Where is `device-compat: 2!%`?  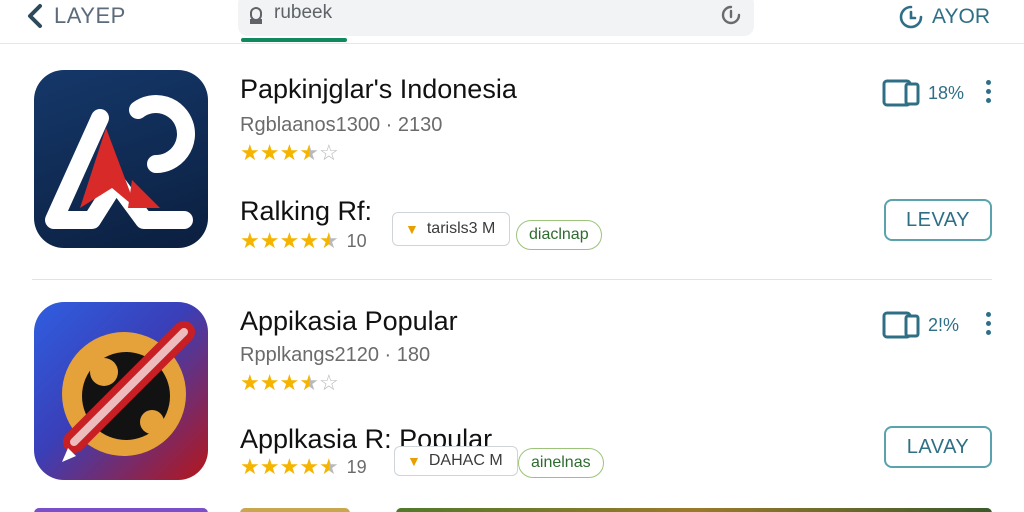
device-compat: 2!% is located at coordinates (920, 325).